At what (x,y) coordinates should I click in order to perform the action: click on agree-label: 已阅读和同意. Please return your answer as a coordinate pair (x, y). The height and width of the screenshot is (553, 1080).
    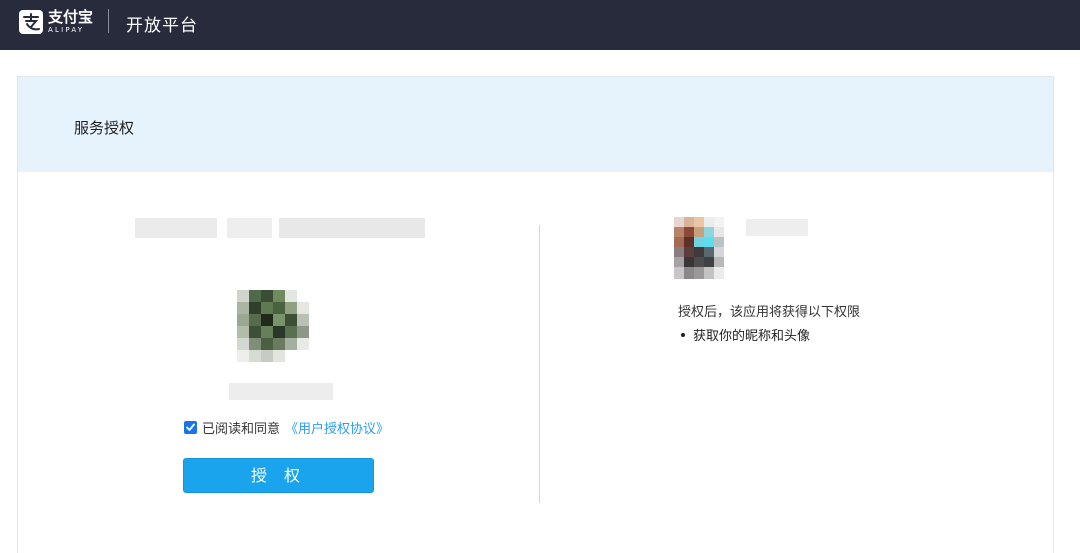
    Looking at the image, I should click on (241, 429).